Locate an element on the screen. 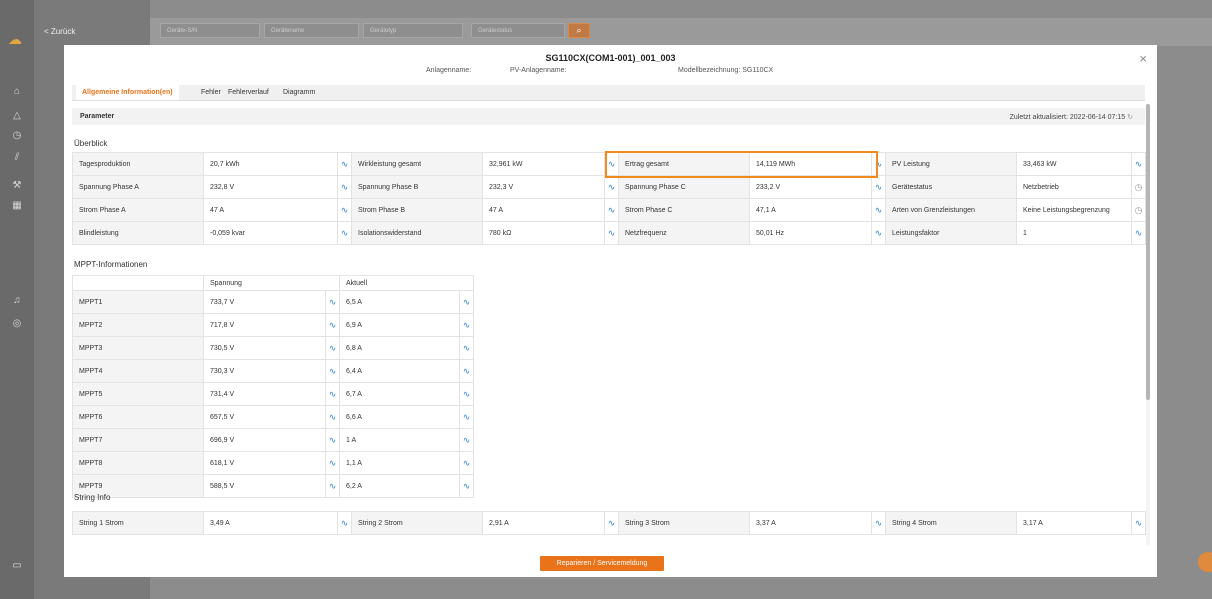  serial-number-filter: Geräte-S/N is located at coordinates (210, 30).